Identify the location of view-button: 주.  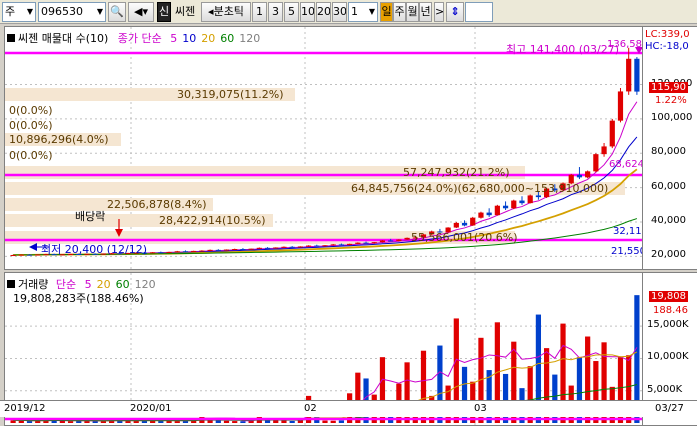
(399, 12).